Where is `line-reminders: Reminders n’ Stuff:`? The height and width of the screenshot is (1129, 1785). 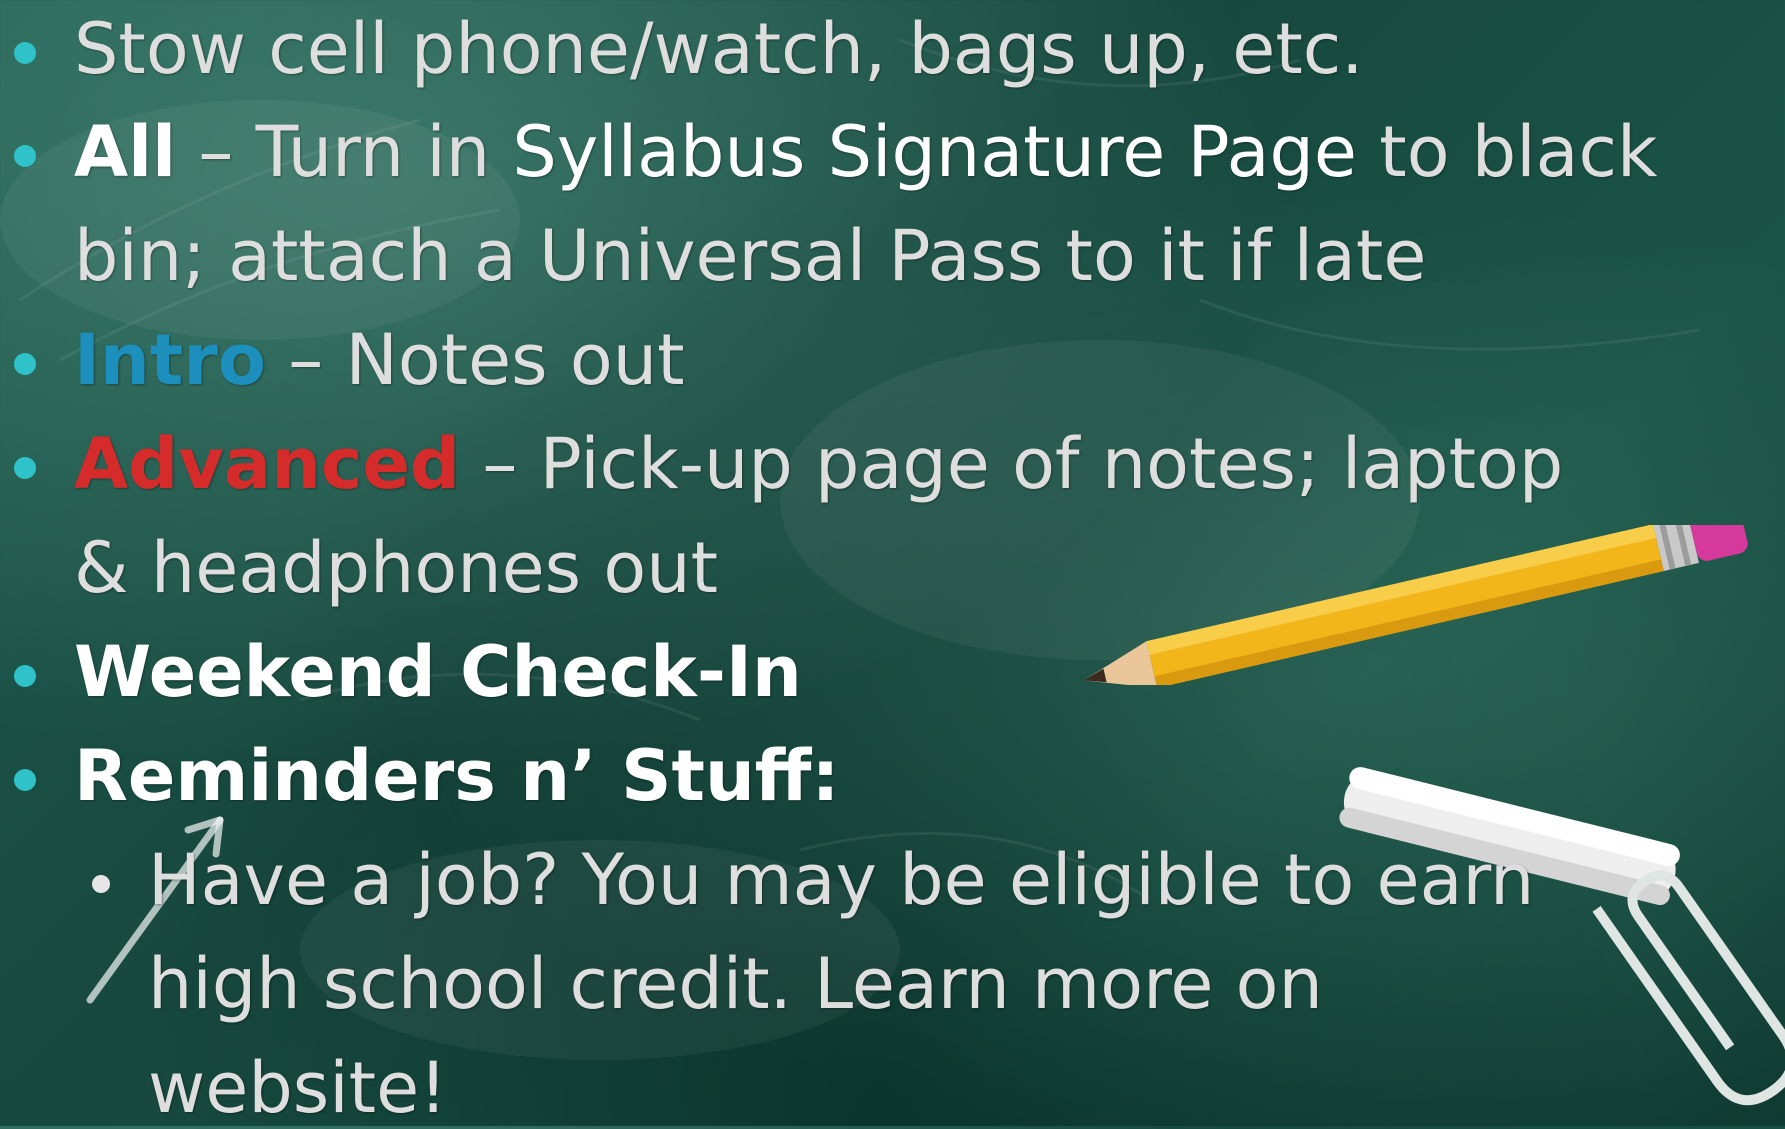
line-reminders: Reminders n’ Stuff: is located at coordinates (457, 776).